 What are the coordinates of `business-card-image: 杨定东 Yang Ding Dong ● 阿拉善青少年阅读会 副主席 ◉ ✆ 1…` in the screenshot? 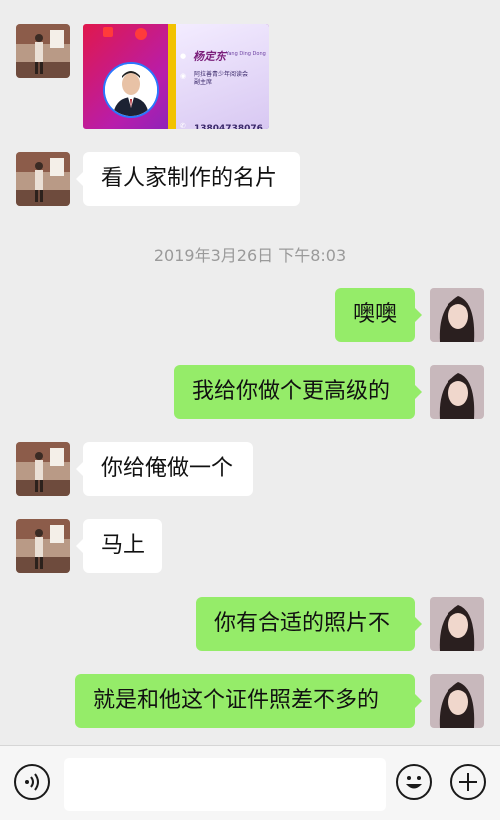 It's located at (176, 76).